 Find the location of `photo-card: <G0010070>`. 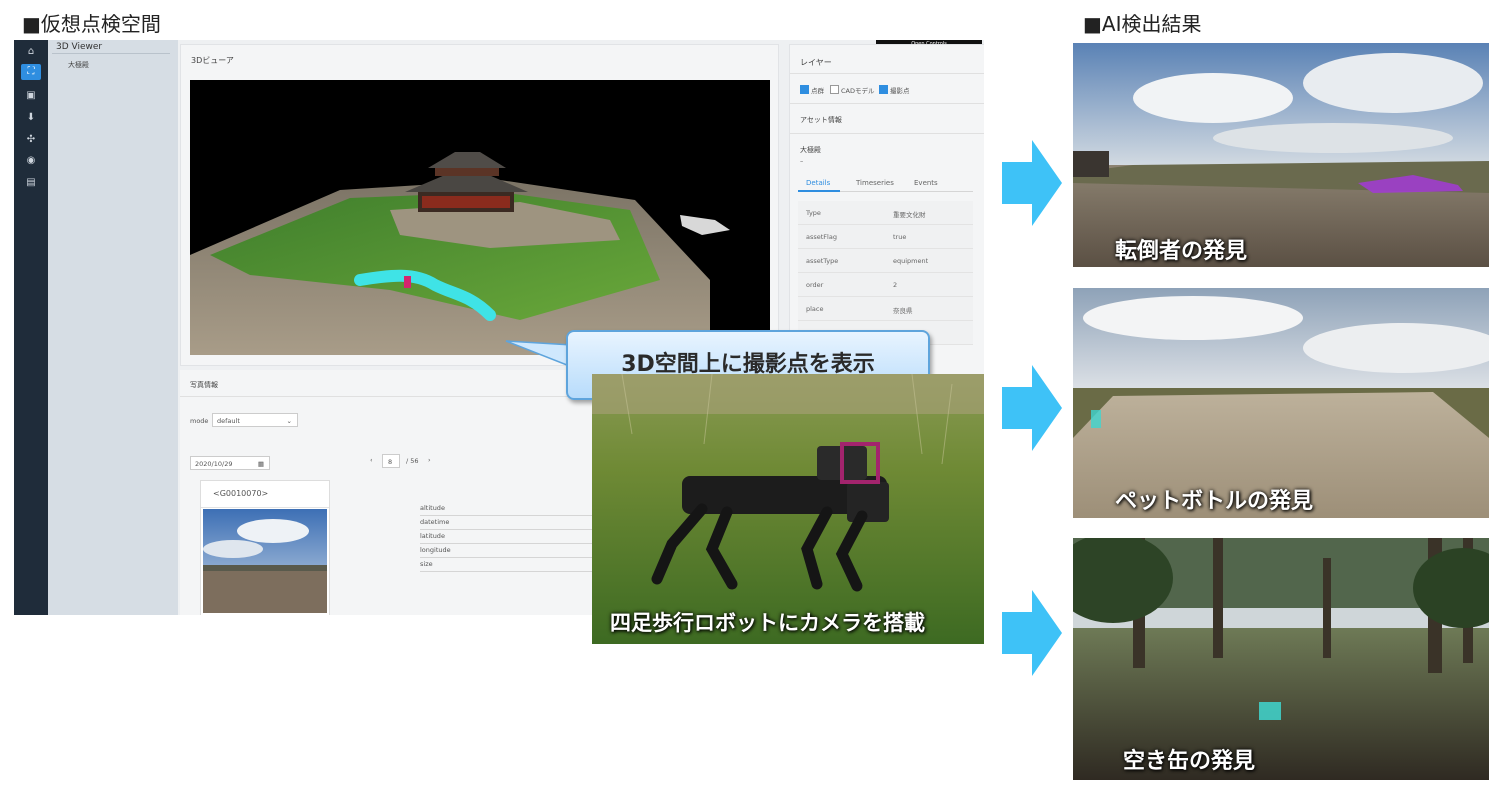

photo-card: <G0010070> is located at coordinates (265, 547).